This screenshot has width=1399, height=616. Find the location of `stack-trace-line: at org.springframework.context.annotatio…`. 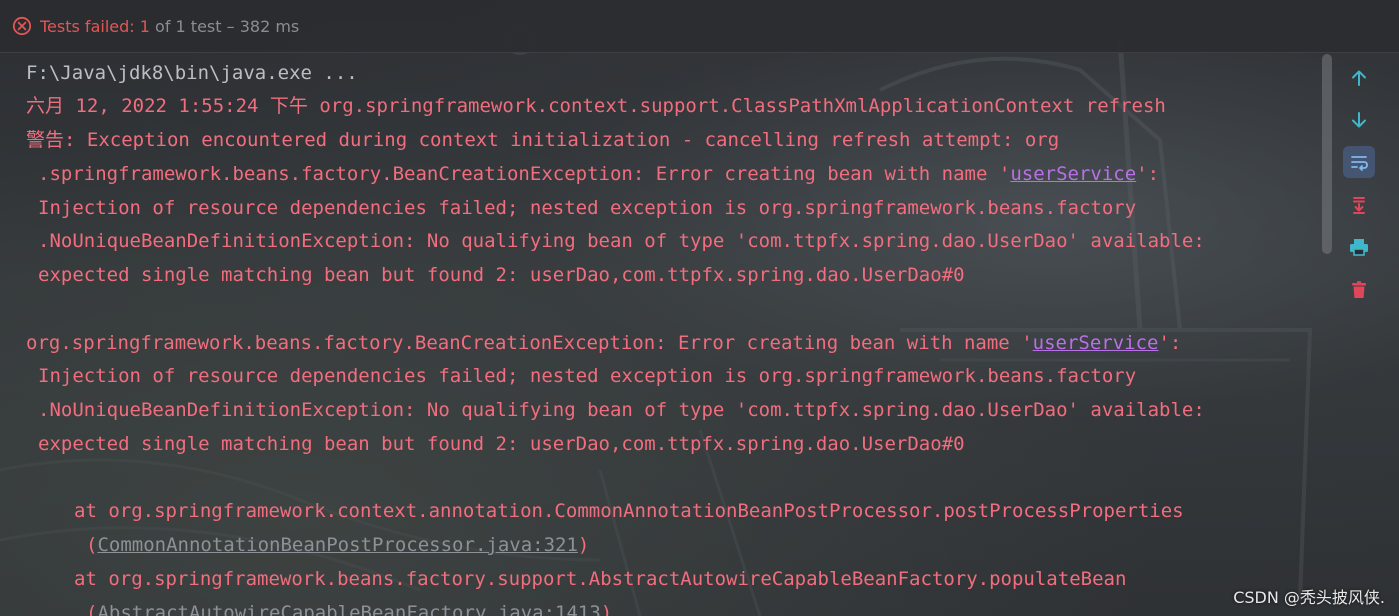

stack-trace-line: at org.springframework.context.annotatio… is located at coordinates (629, 511).